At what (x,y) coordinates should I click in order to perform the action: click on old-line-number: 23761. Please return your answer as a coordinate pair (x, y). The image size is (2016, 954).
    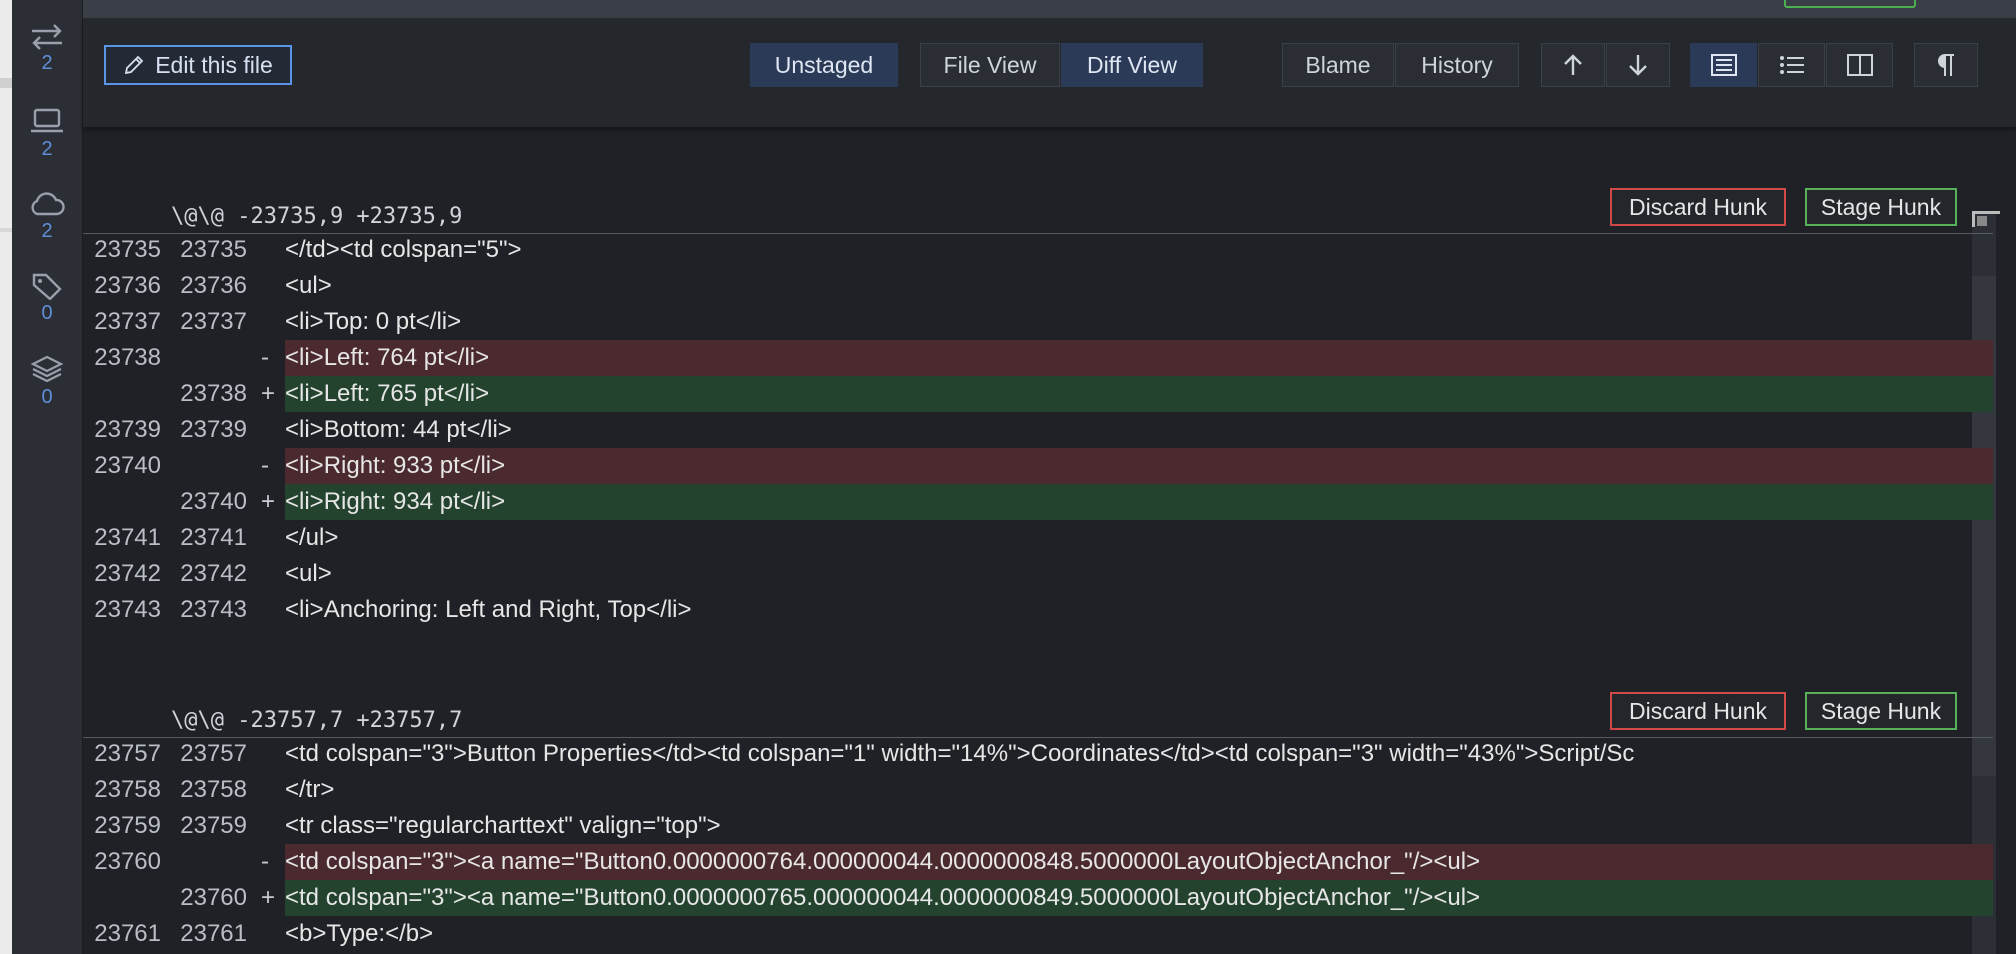
    Looking at the image, I should click on (127, 933).